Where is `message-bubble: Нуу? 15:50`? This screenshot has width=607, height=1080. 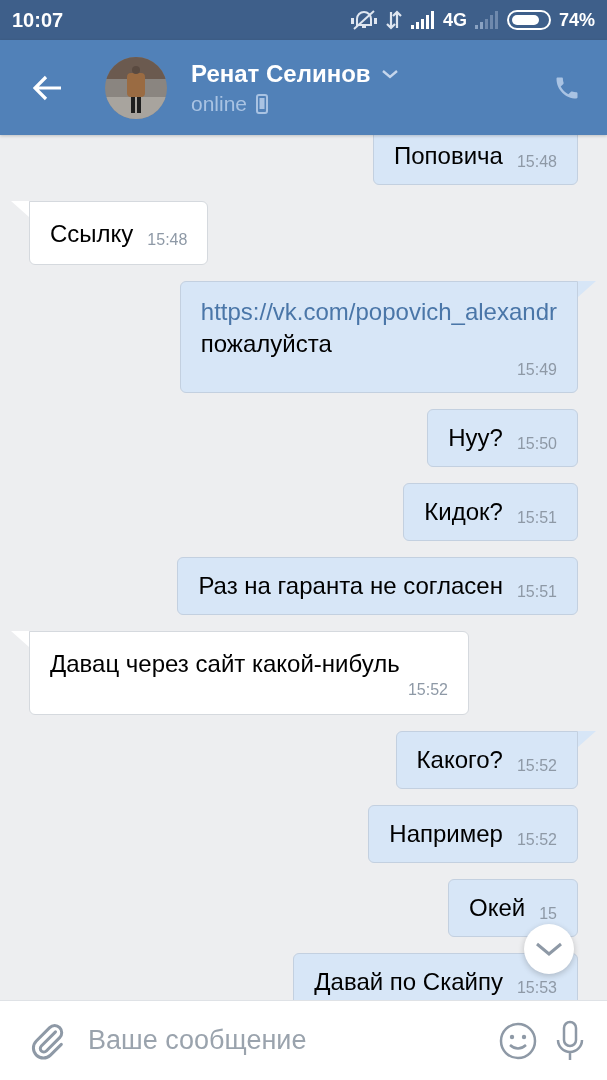
message-bubble: Нуу? 15:50 is located at coordinates (502, 438).